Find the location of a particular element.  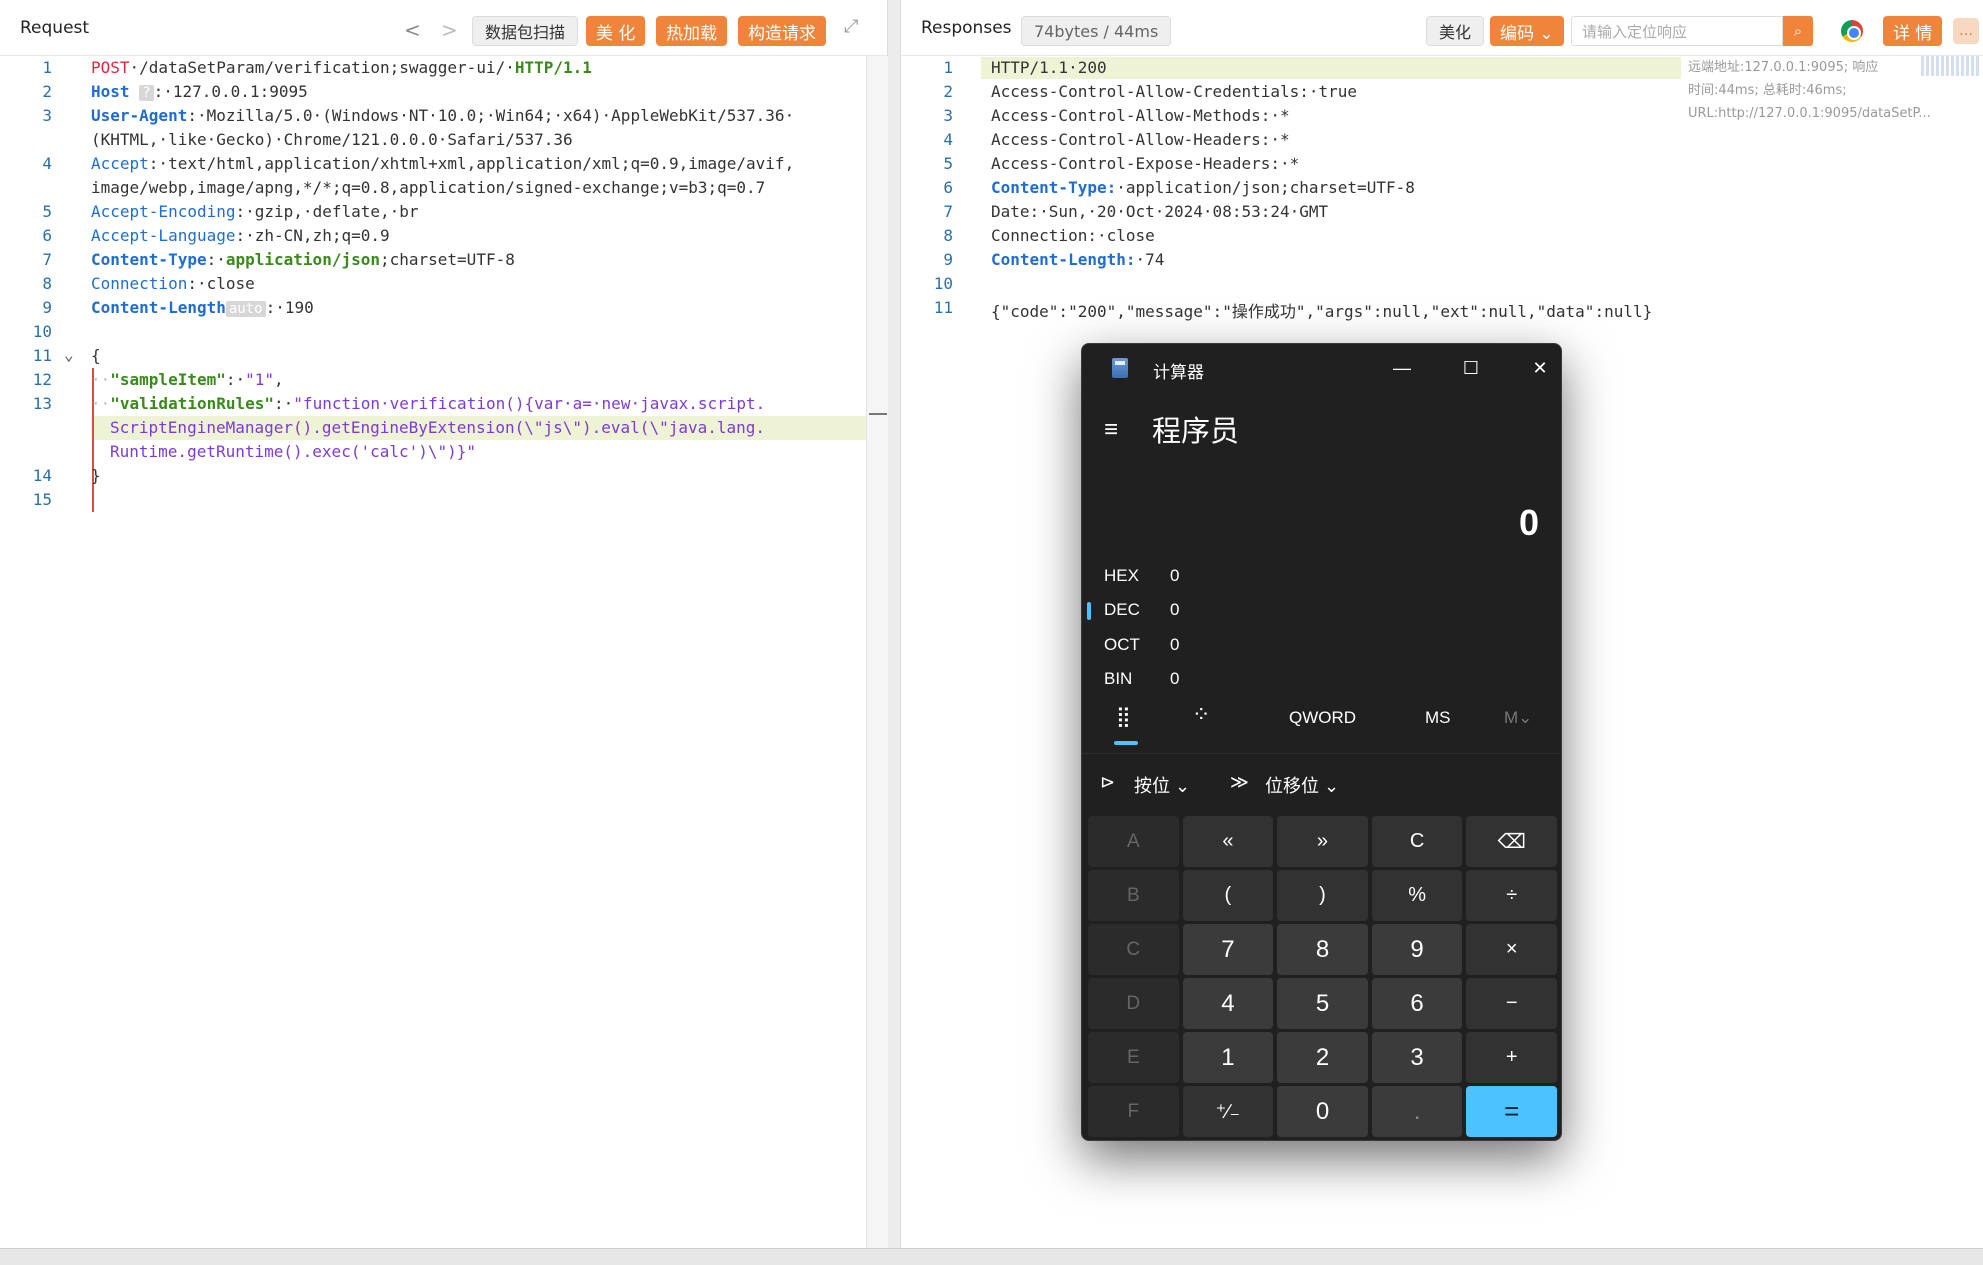

key-3: 3 is located at coordinates (1417, 1057).